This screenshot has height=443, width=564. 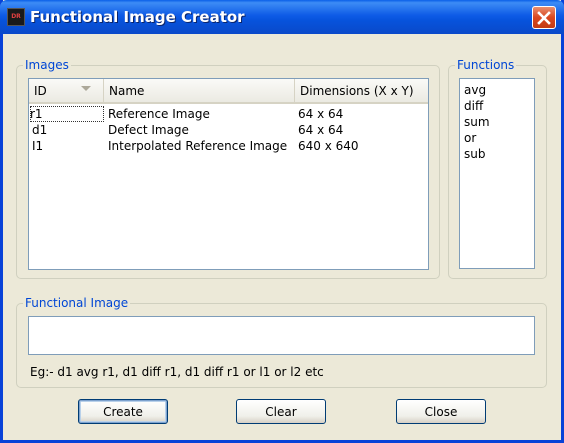 What do you see at coordinates (281, 335) in the screenshot?
I see `functional-image-input` at bounding box center [281, 335].